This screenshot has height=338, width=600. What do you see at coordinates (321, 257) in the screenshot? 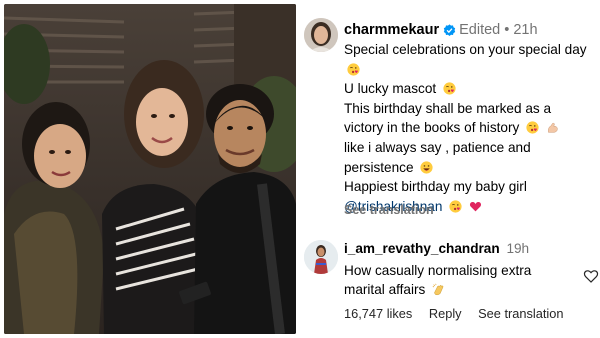
I see `commenter-avatar` at bounding box center [321, 257].